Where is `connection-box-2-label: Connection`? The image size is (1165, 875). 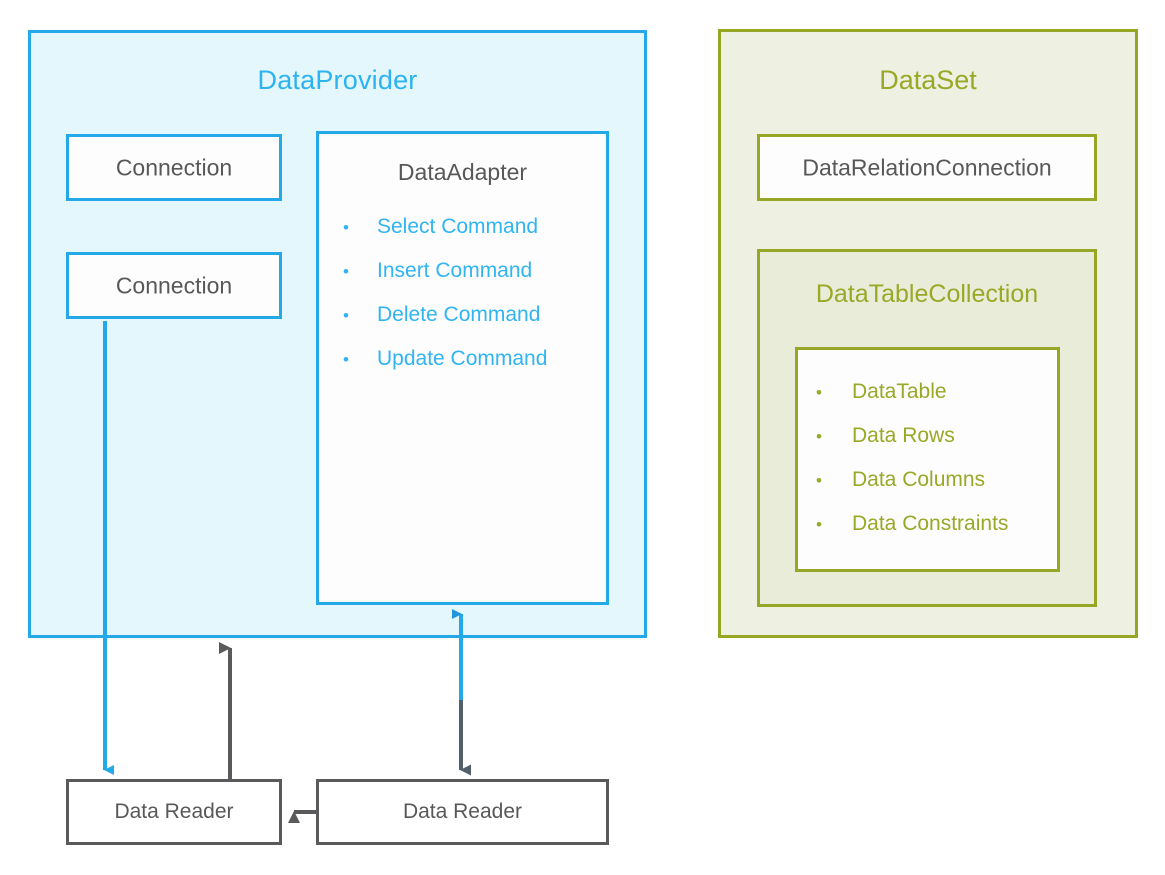
connection-box-2-label: Connection is located at coordinates (174, 285).